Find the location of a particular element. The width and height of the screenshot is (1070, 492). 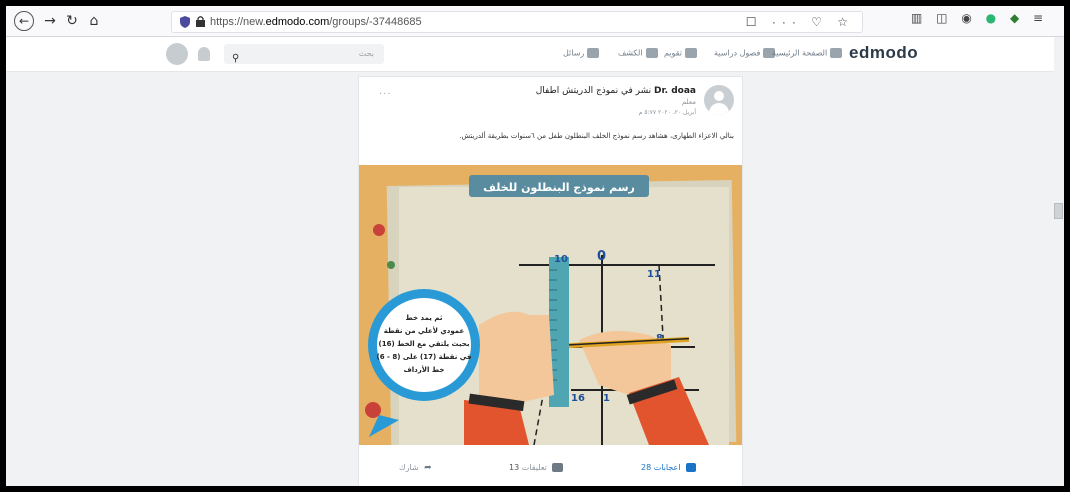

nav-discover: الكشف is located at coordinates (638, 53).